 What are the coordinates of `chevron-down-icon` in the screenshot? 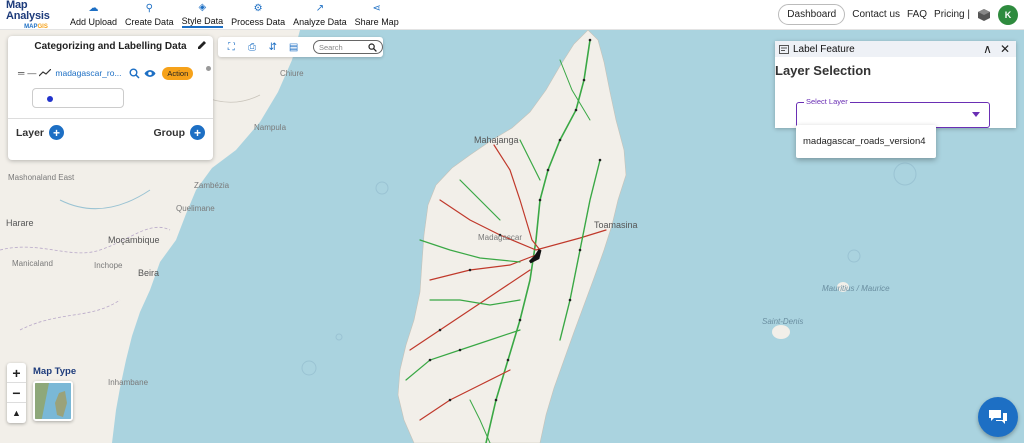 It's located at (976, 114).